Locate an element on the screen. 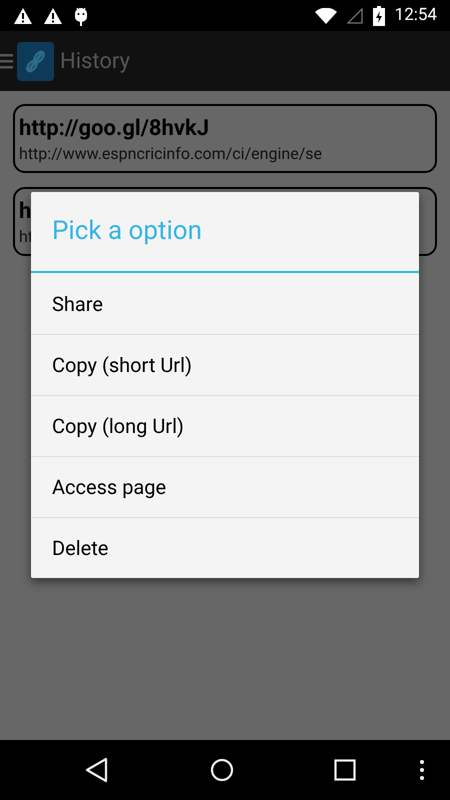  app-title: History is located at coordinates (95, 62).